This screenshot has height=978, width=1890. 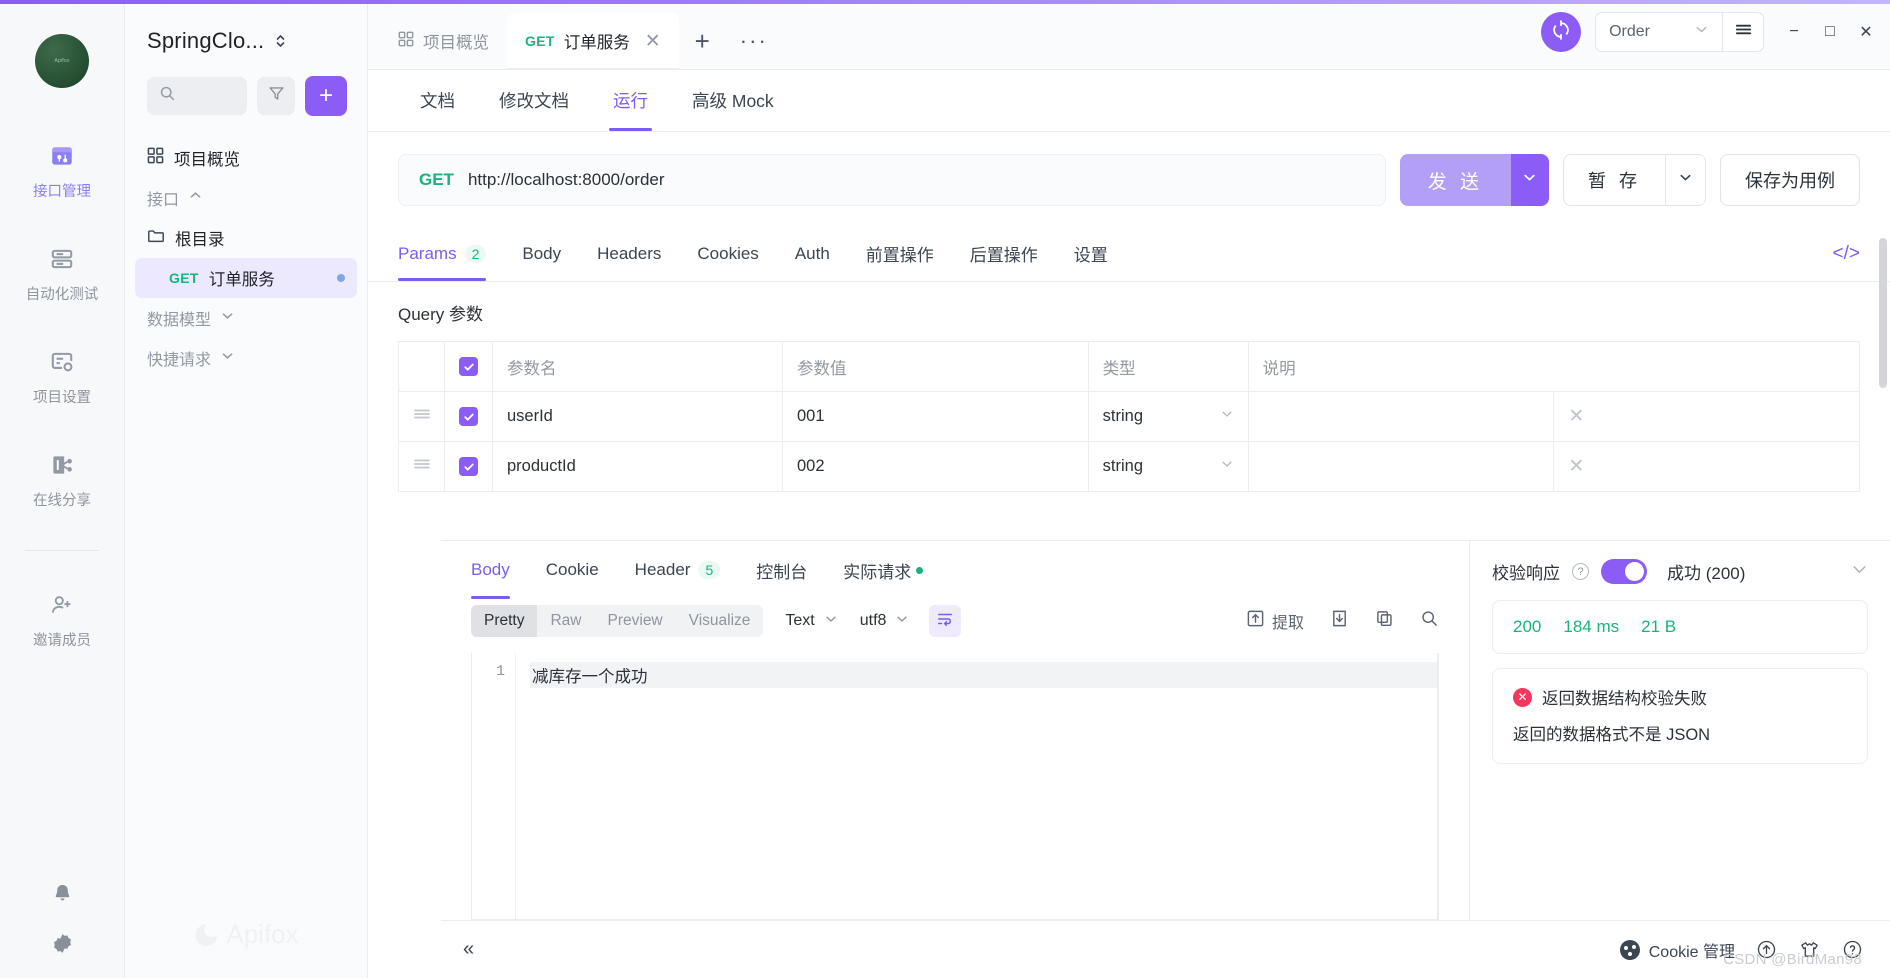 What do you see at coordinates (572, 570) in the screenshot?
I see `tab-response-cookie: Cookie` at bounding box center [572, 570].